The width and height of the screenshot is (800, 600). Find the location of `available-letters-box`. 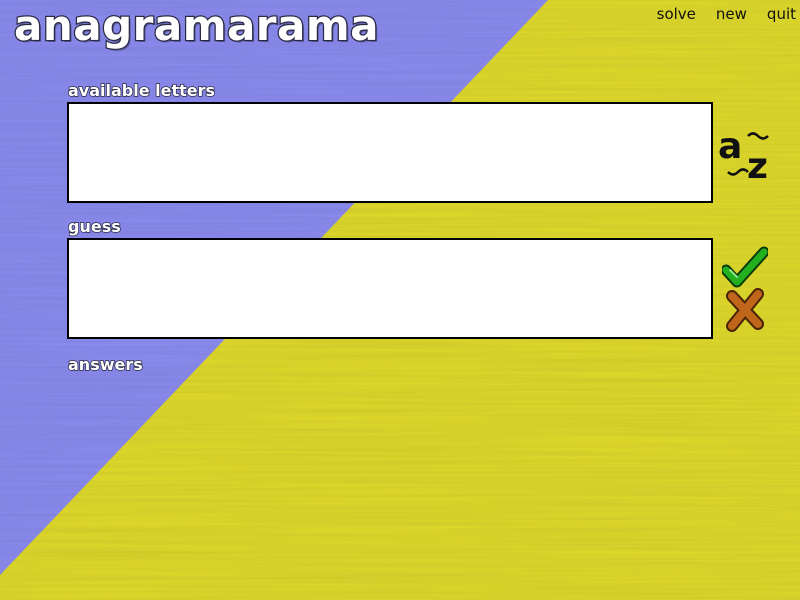

available-letters-box is located at coordinates (390, 152).